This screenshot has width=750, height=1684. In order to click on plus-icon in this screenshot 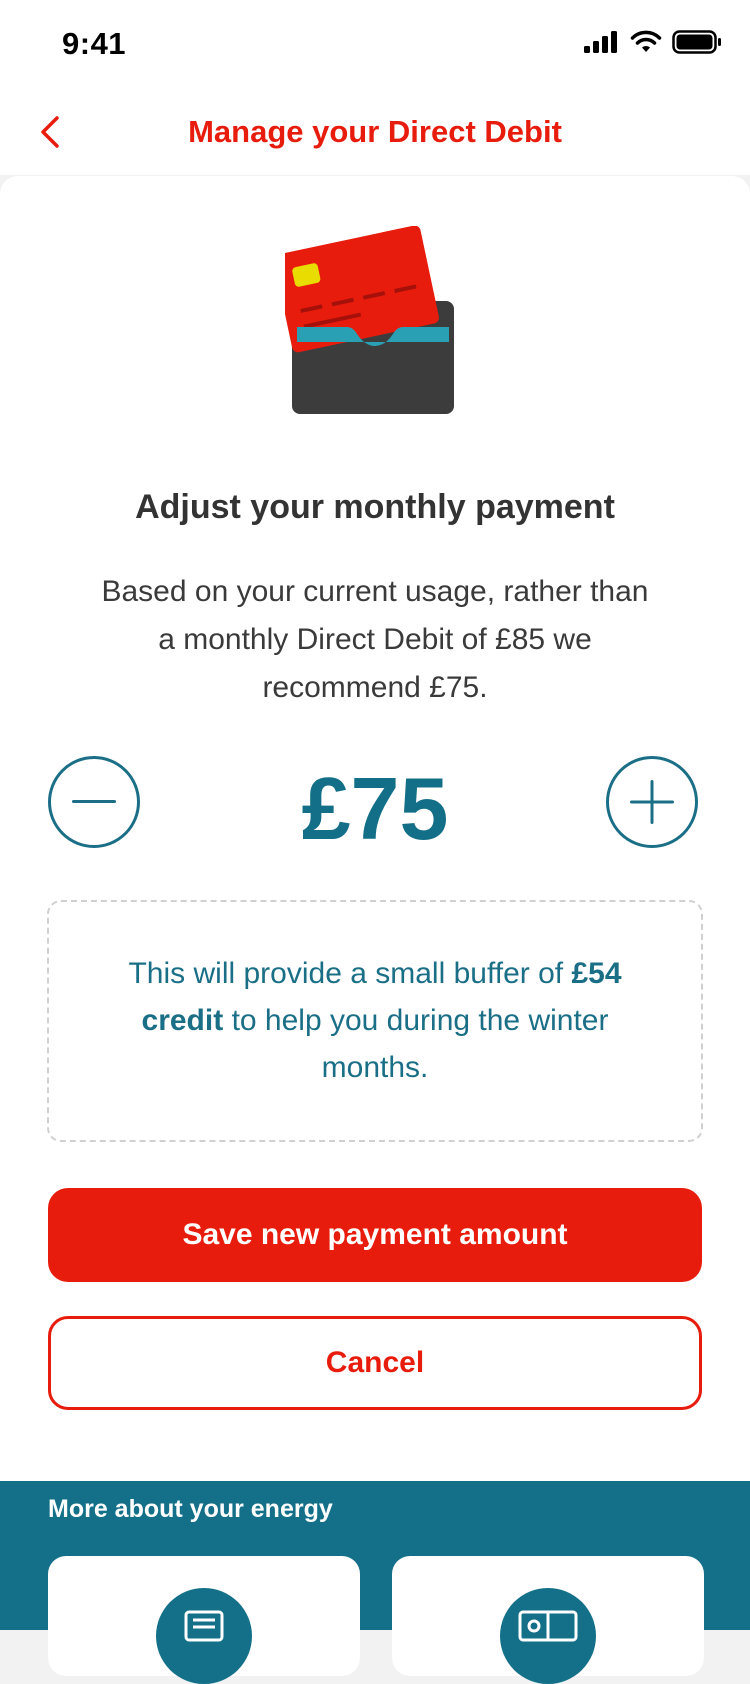, I will do `click(652, 802)`.